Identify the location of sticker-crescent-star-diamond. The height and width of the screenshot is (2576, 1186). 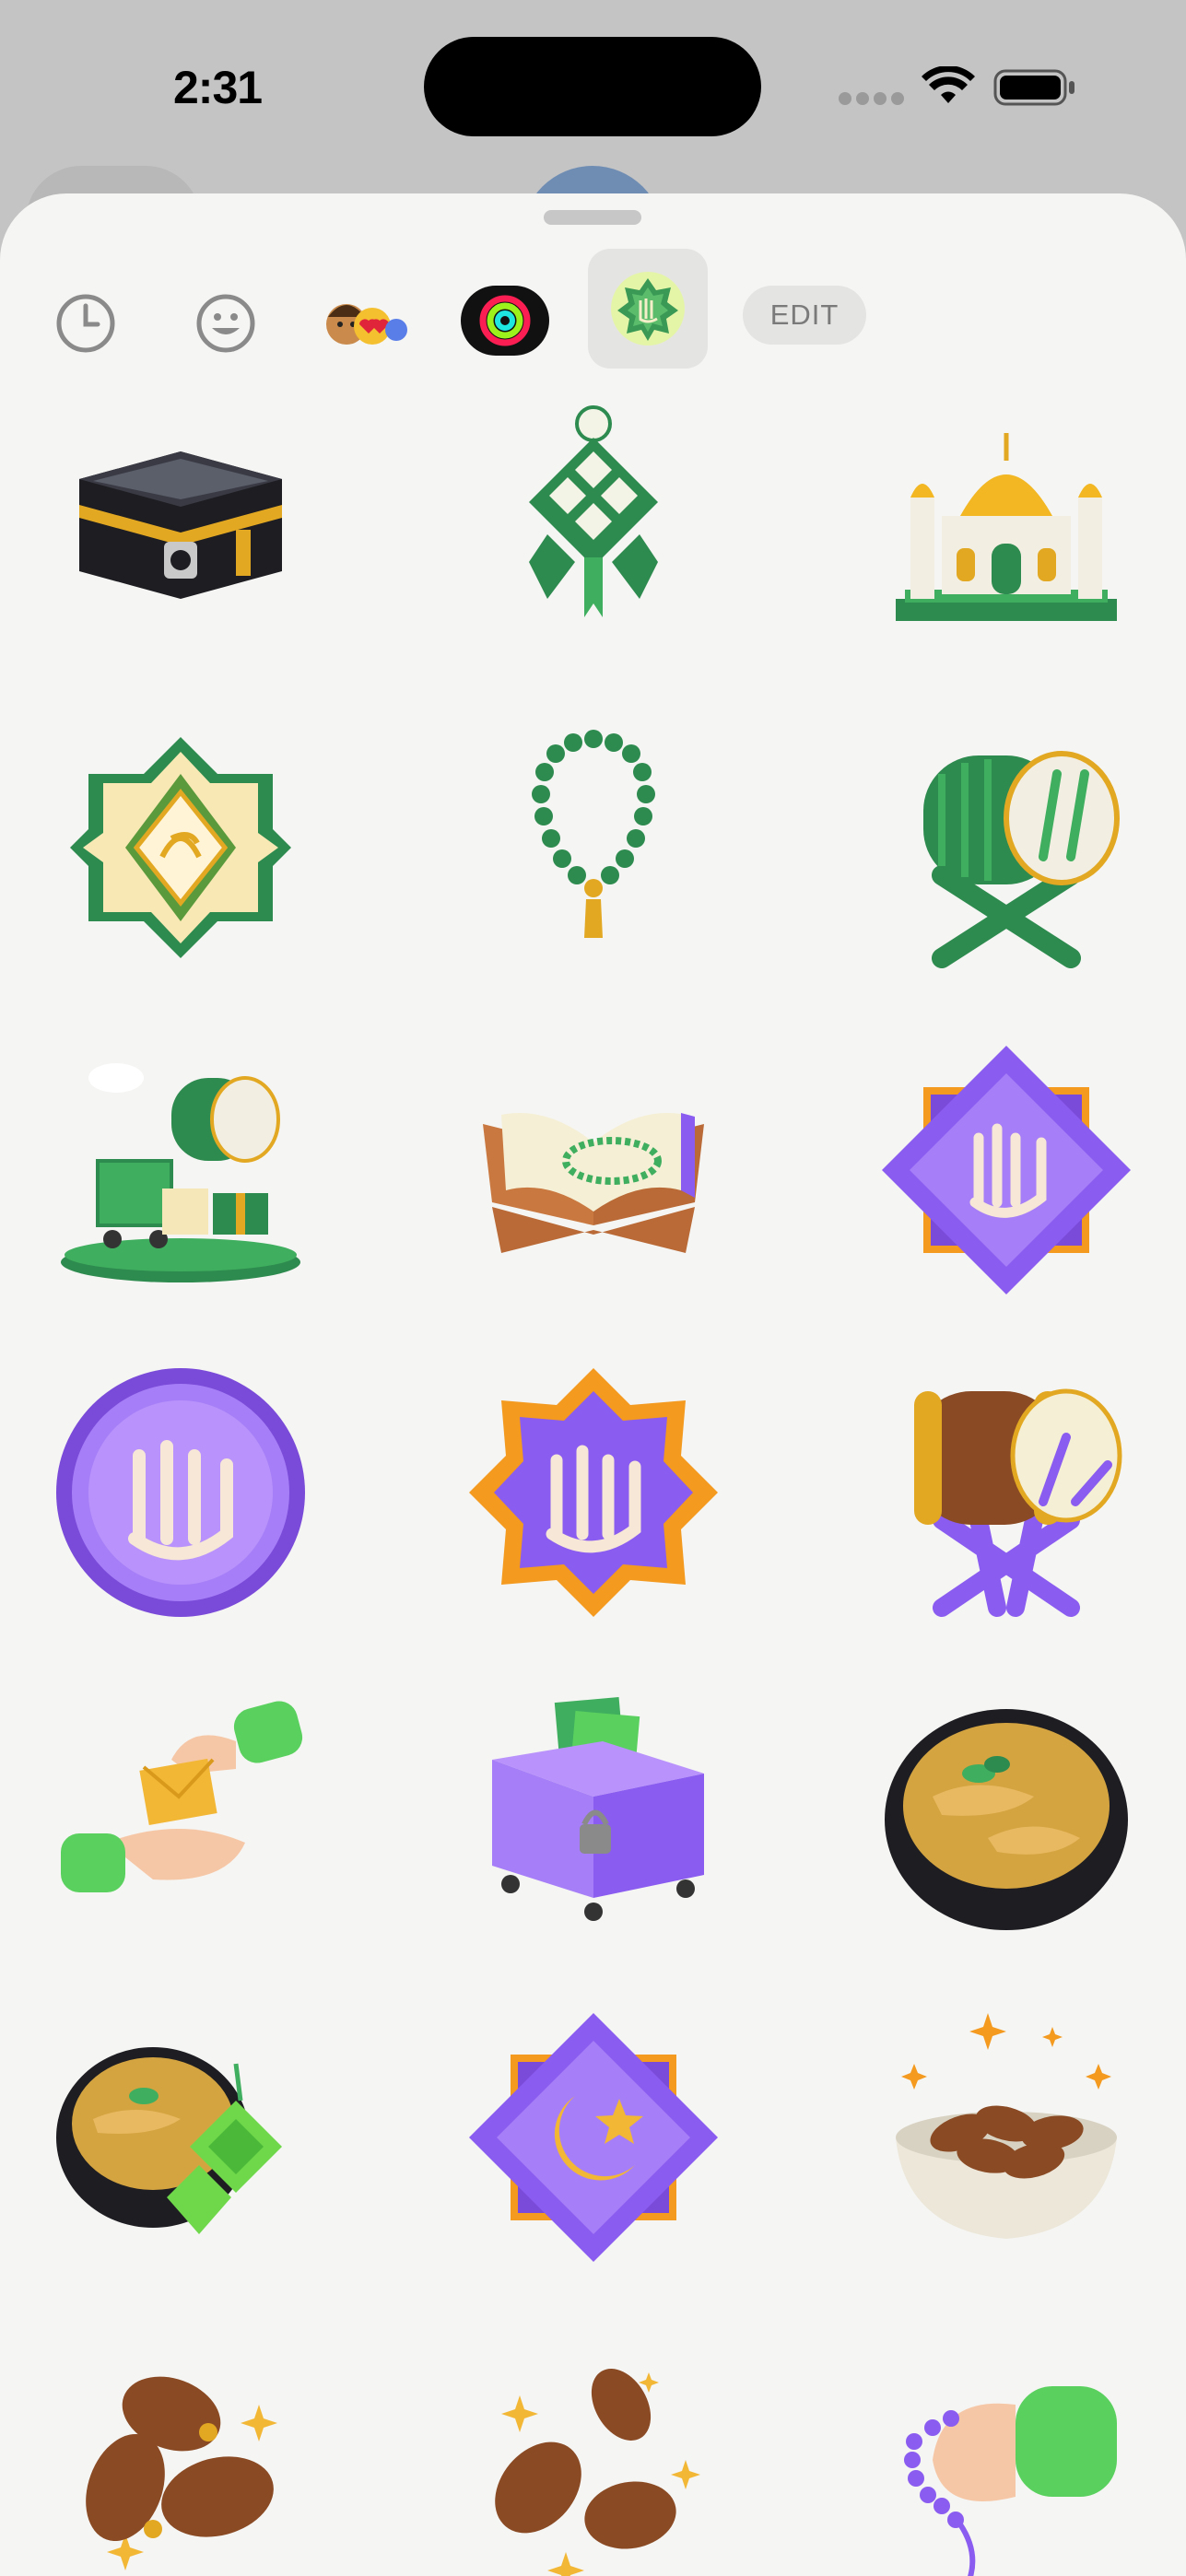
(593, 2137).